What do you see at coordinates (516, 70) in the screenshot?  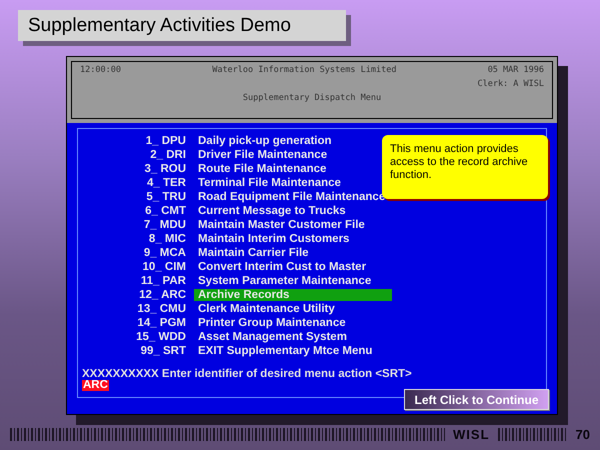 I see `date-text: 05 MAR 1996` at bounding box center [516, 70].